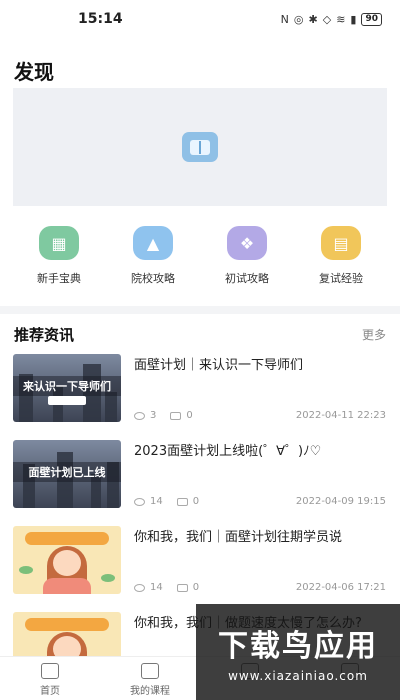  What do you see at coordinates (298, 19) in the screenshot?
I see `alarm-icon: ◎` at bounding box center [298, 19].